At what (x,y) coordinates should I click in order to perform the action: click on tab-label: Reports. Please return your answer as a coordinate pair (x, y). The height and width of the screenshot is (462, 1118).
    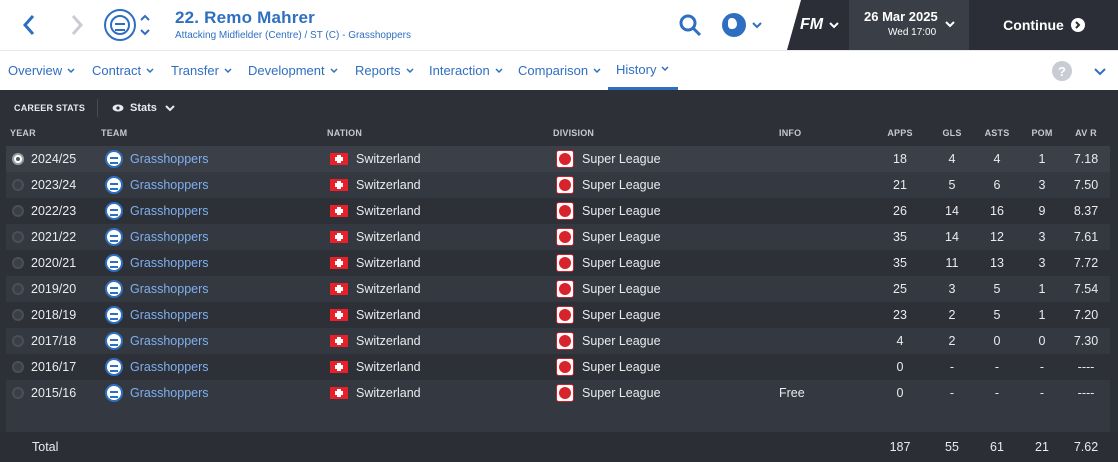
    Looking at the image, I should click on (378, 70).